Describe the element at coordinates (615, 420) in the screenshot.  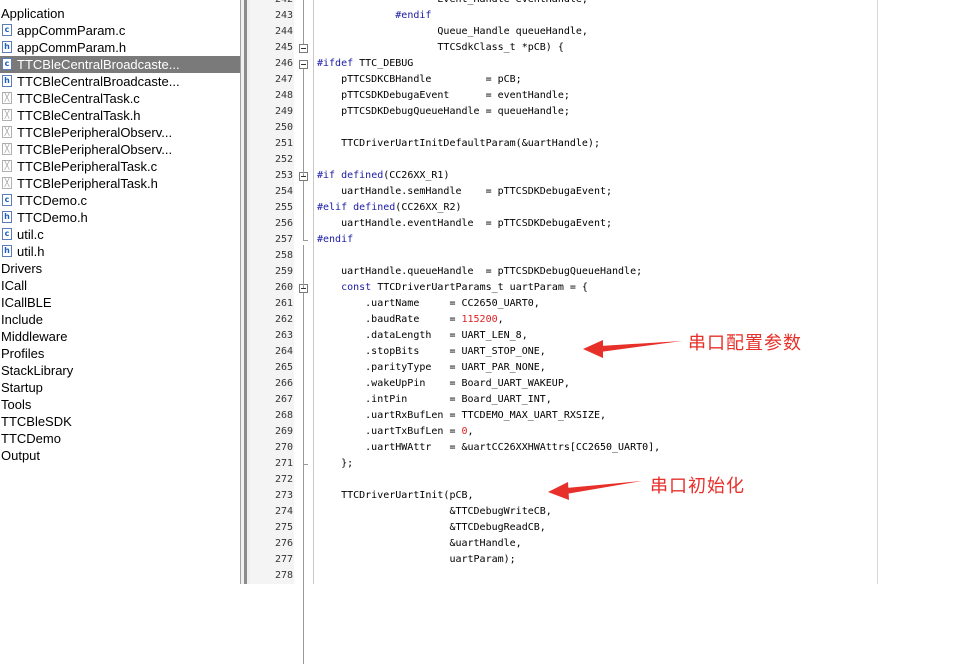
I see `annotation-arrows` at that location.